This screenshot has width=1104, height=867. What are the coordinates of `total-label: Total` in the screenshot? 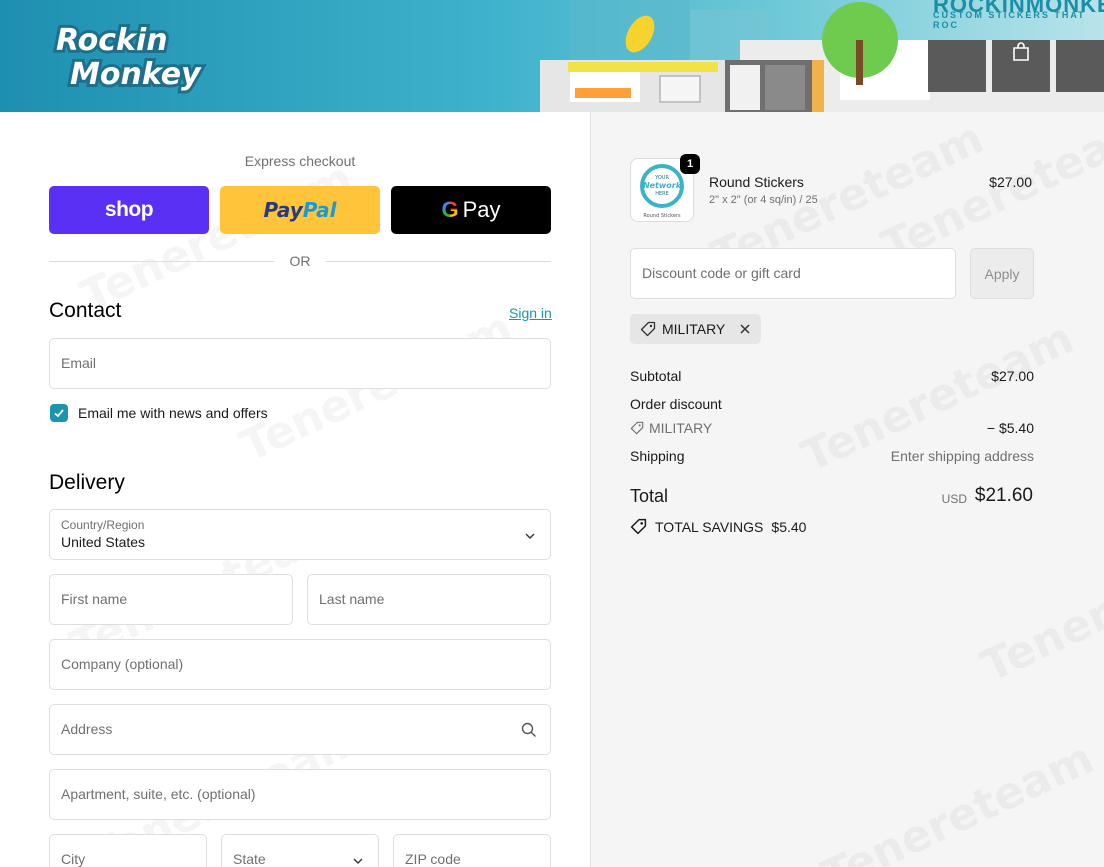 It's located at (649, 496).